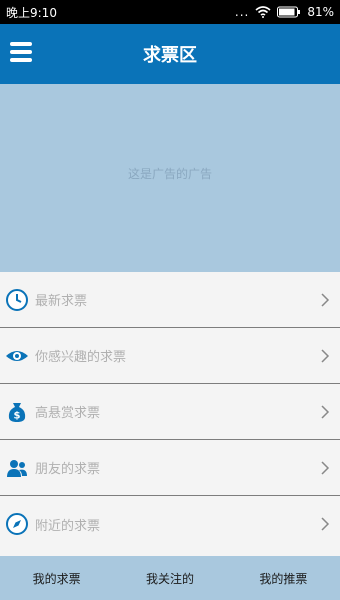 Image resolution: width=340 pixels, height=600 pixels. I want to click on status-bar: 晚上9:10 ... 81%, so click(170, 12).